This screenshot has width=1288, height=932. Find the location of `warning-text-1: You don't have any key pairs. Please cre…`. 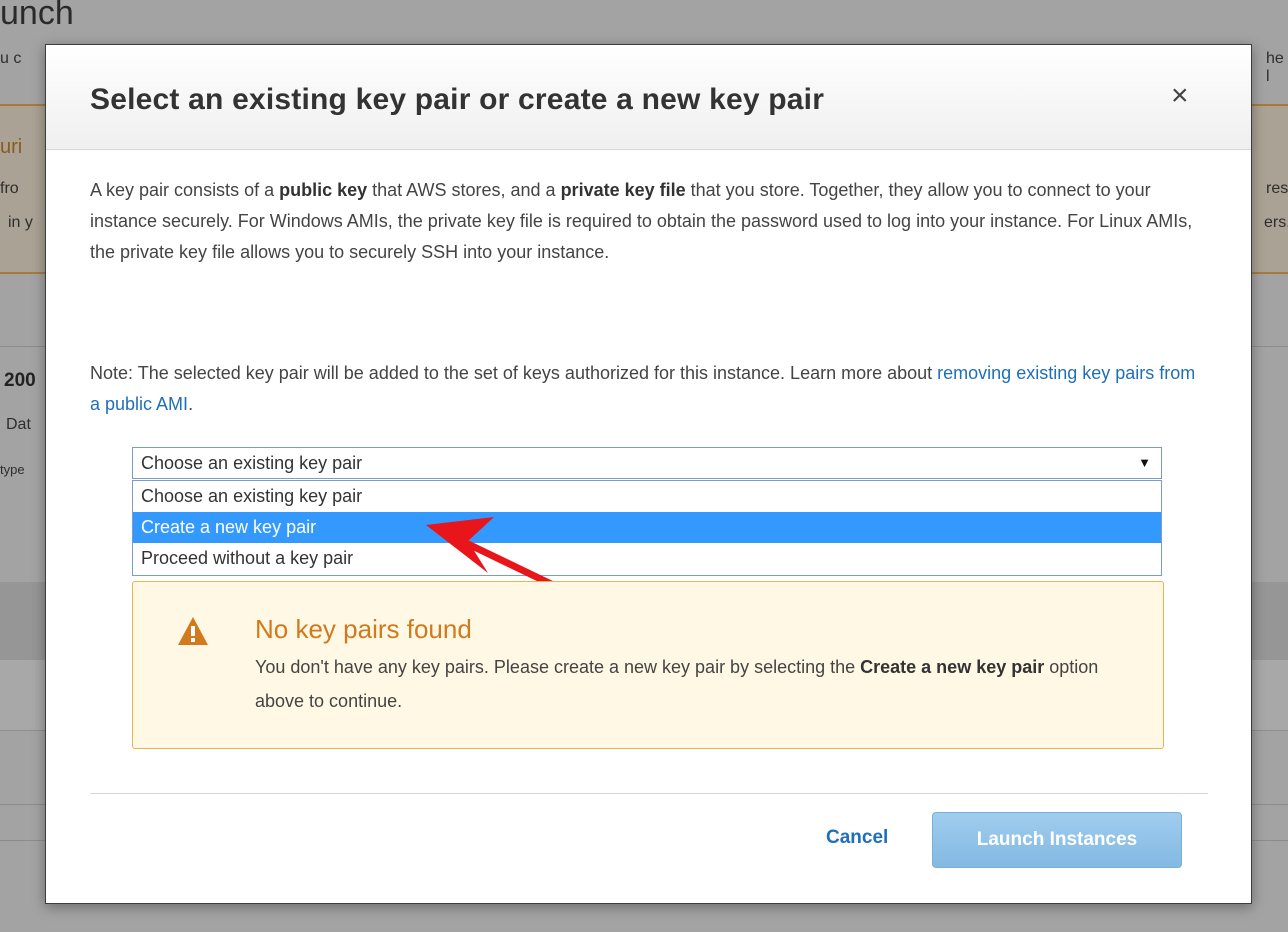

warning-text-1: You don't have any key pairs. Please cre… is located at coordinates (558, 667).